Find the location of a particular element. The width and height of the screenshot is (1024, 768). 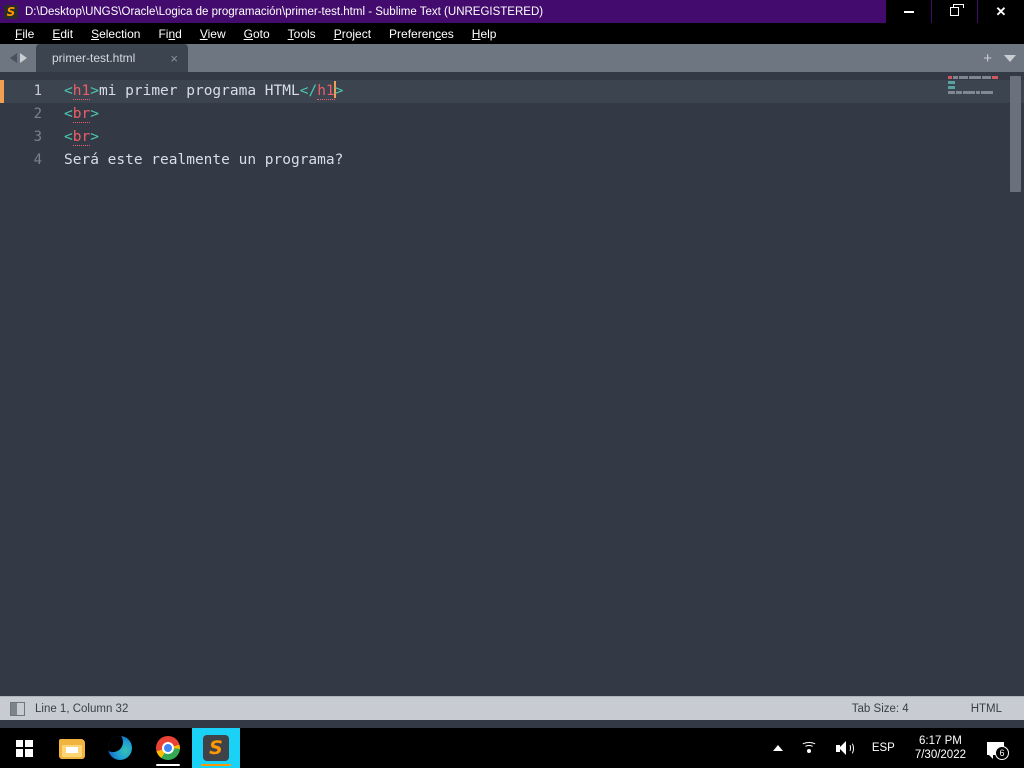

chevron-down-icon is located at coordinates (1010, 58).